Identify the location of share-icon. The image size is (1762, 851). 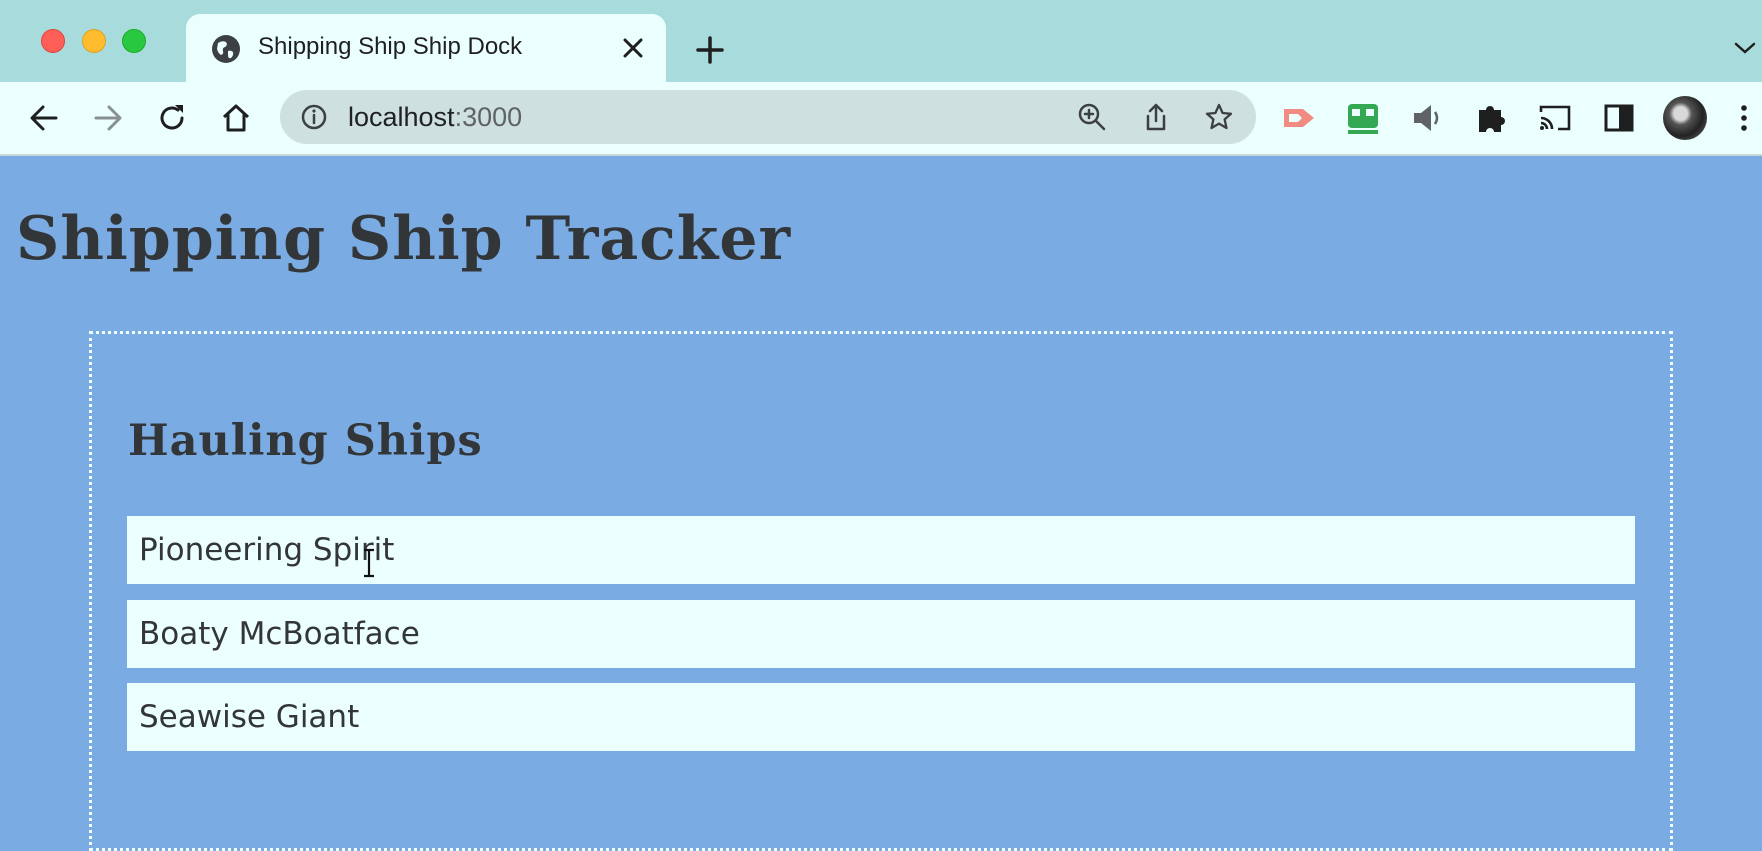
(1156, 117).